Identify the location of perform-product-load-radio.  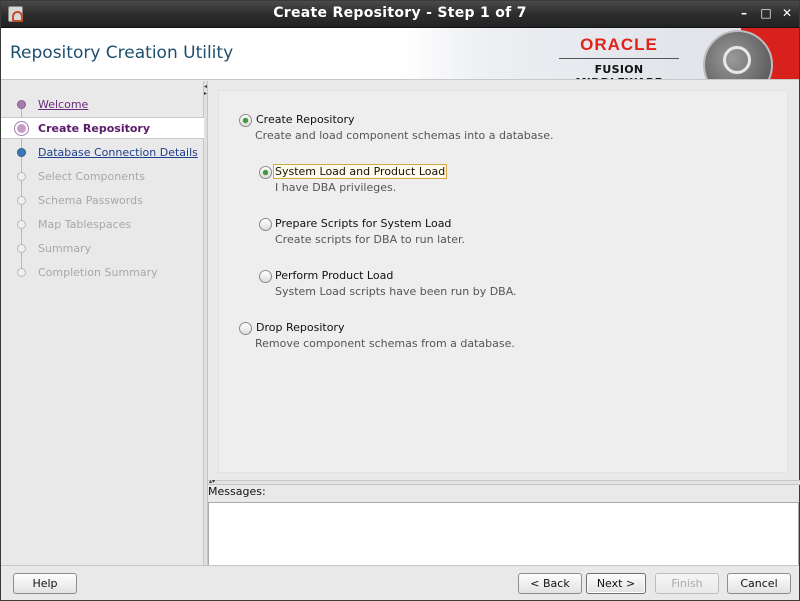
(265, 276).